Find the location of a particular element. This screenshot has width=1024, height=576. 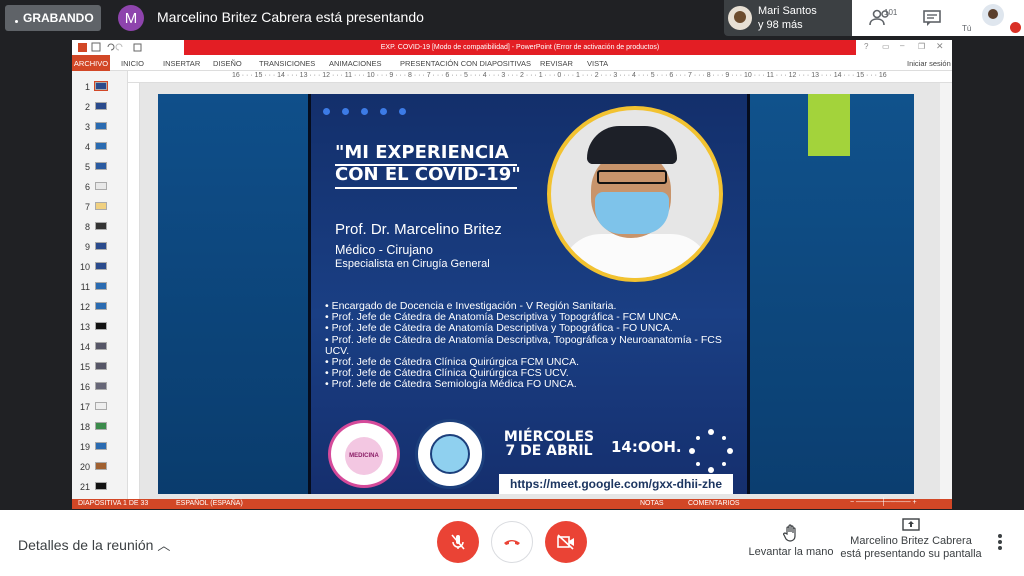

participant-chip: Mari Santos y 98 más is located at coordinates (788, 18).